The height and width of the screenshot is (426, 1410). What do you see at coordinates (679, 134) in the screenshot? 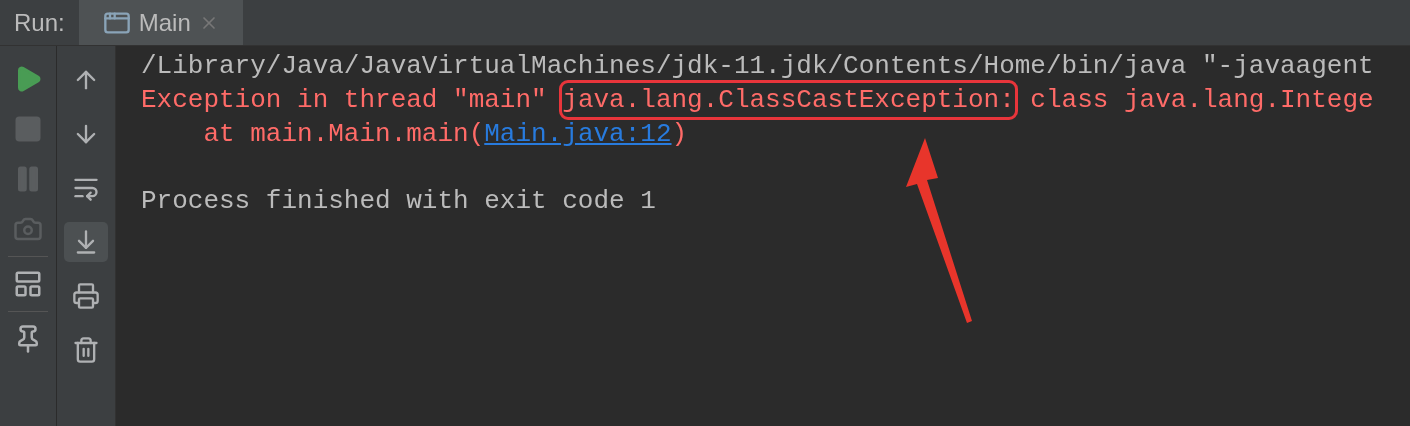
I see `console-text: )` at bounding box center [679, 134].